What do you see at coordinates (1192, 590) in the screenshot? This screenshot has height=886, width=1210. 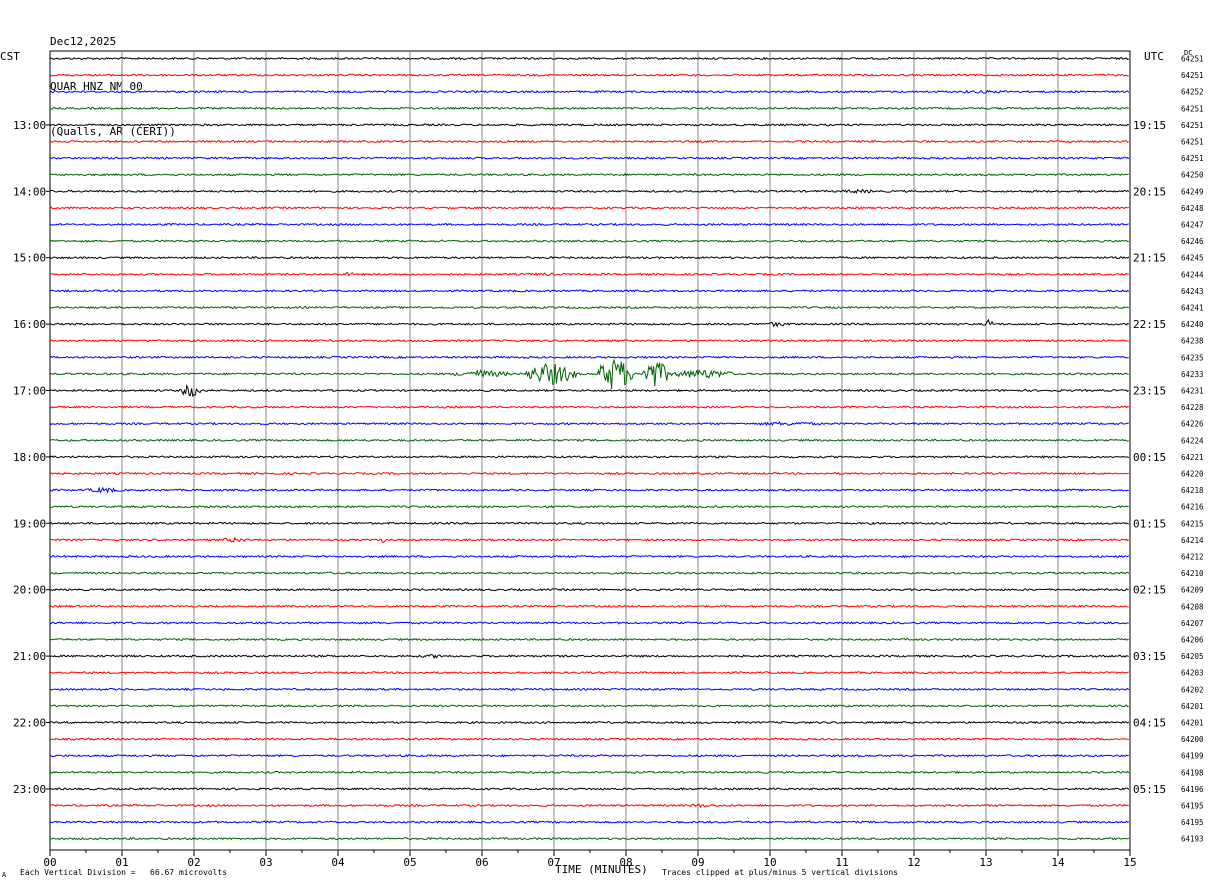 I see `dc-offset-label: 64209` at bounding box center [1192, 590].